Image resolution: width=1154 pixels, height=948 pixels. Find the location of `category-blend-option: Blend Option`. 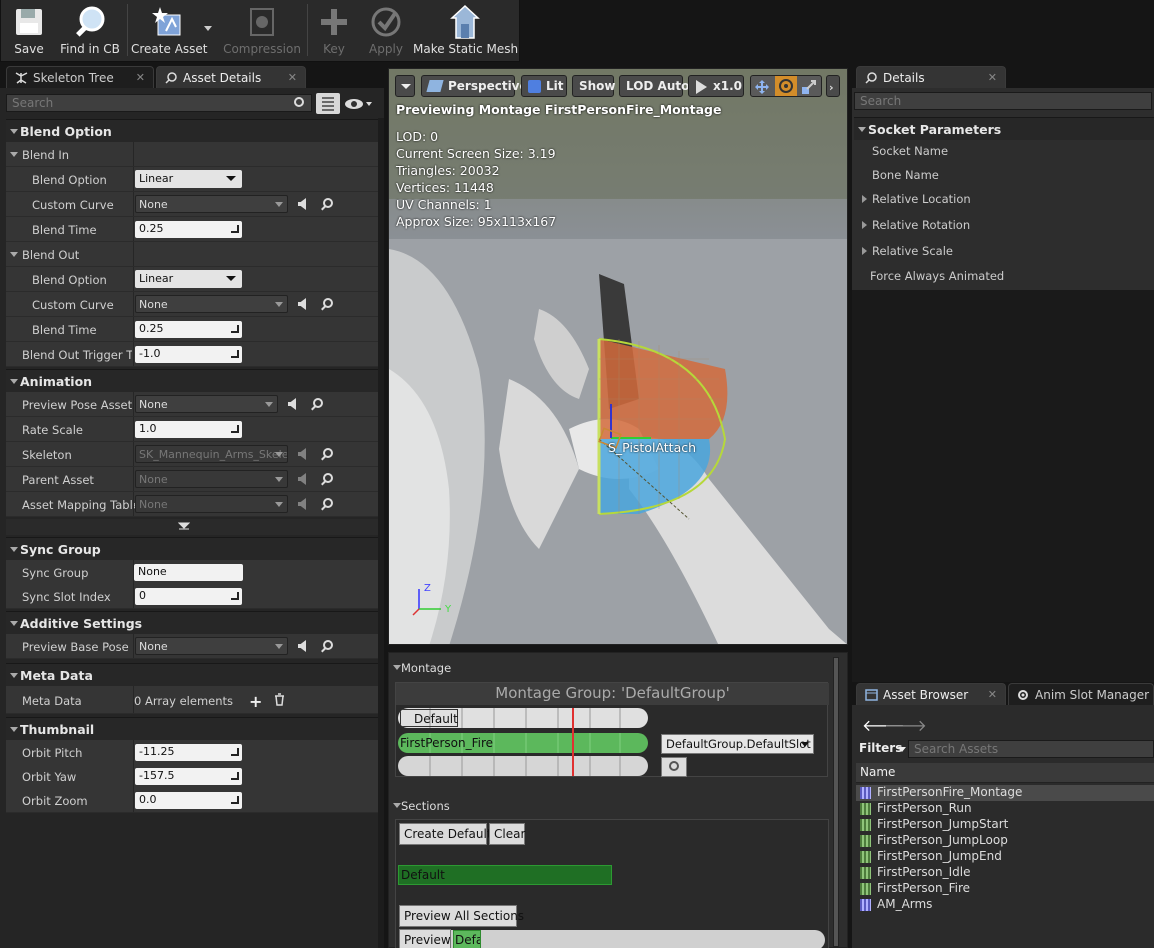

category-blend-option: Blend Option is located at coordinates (192, 130).